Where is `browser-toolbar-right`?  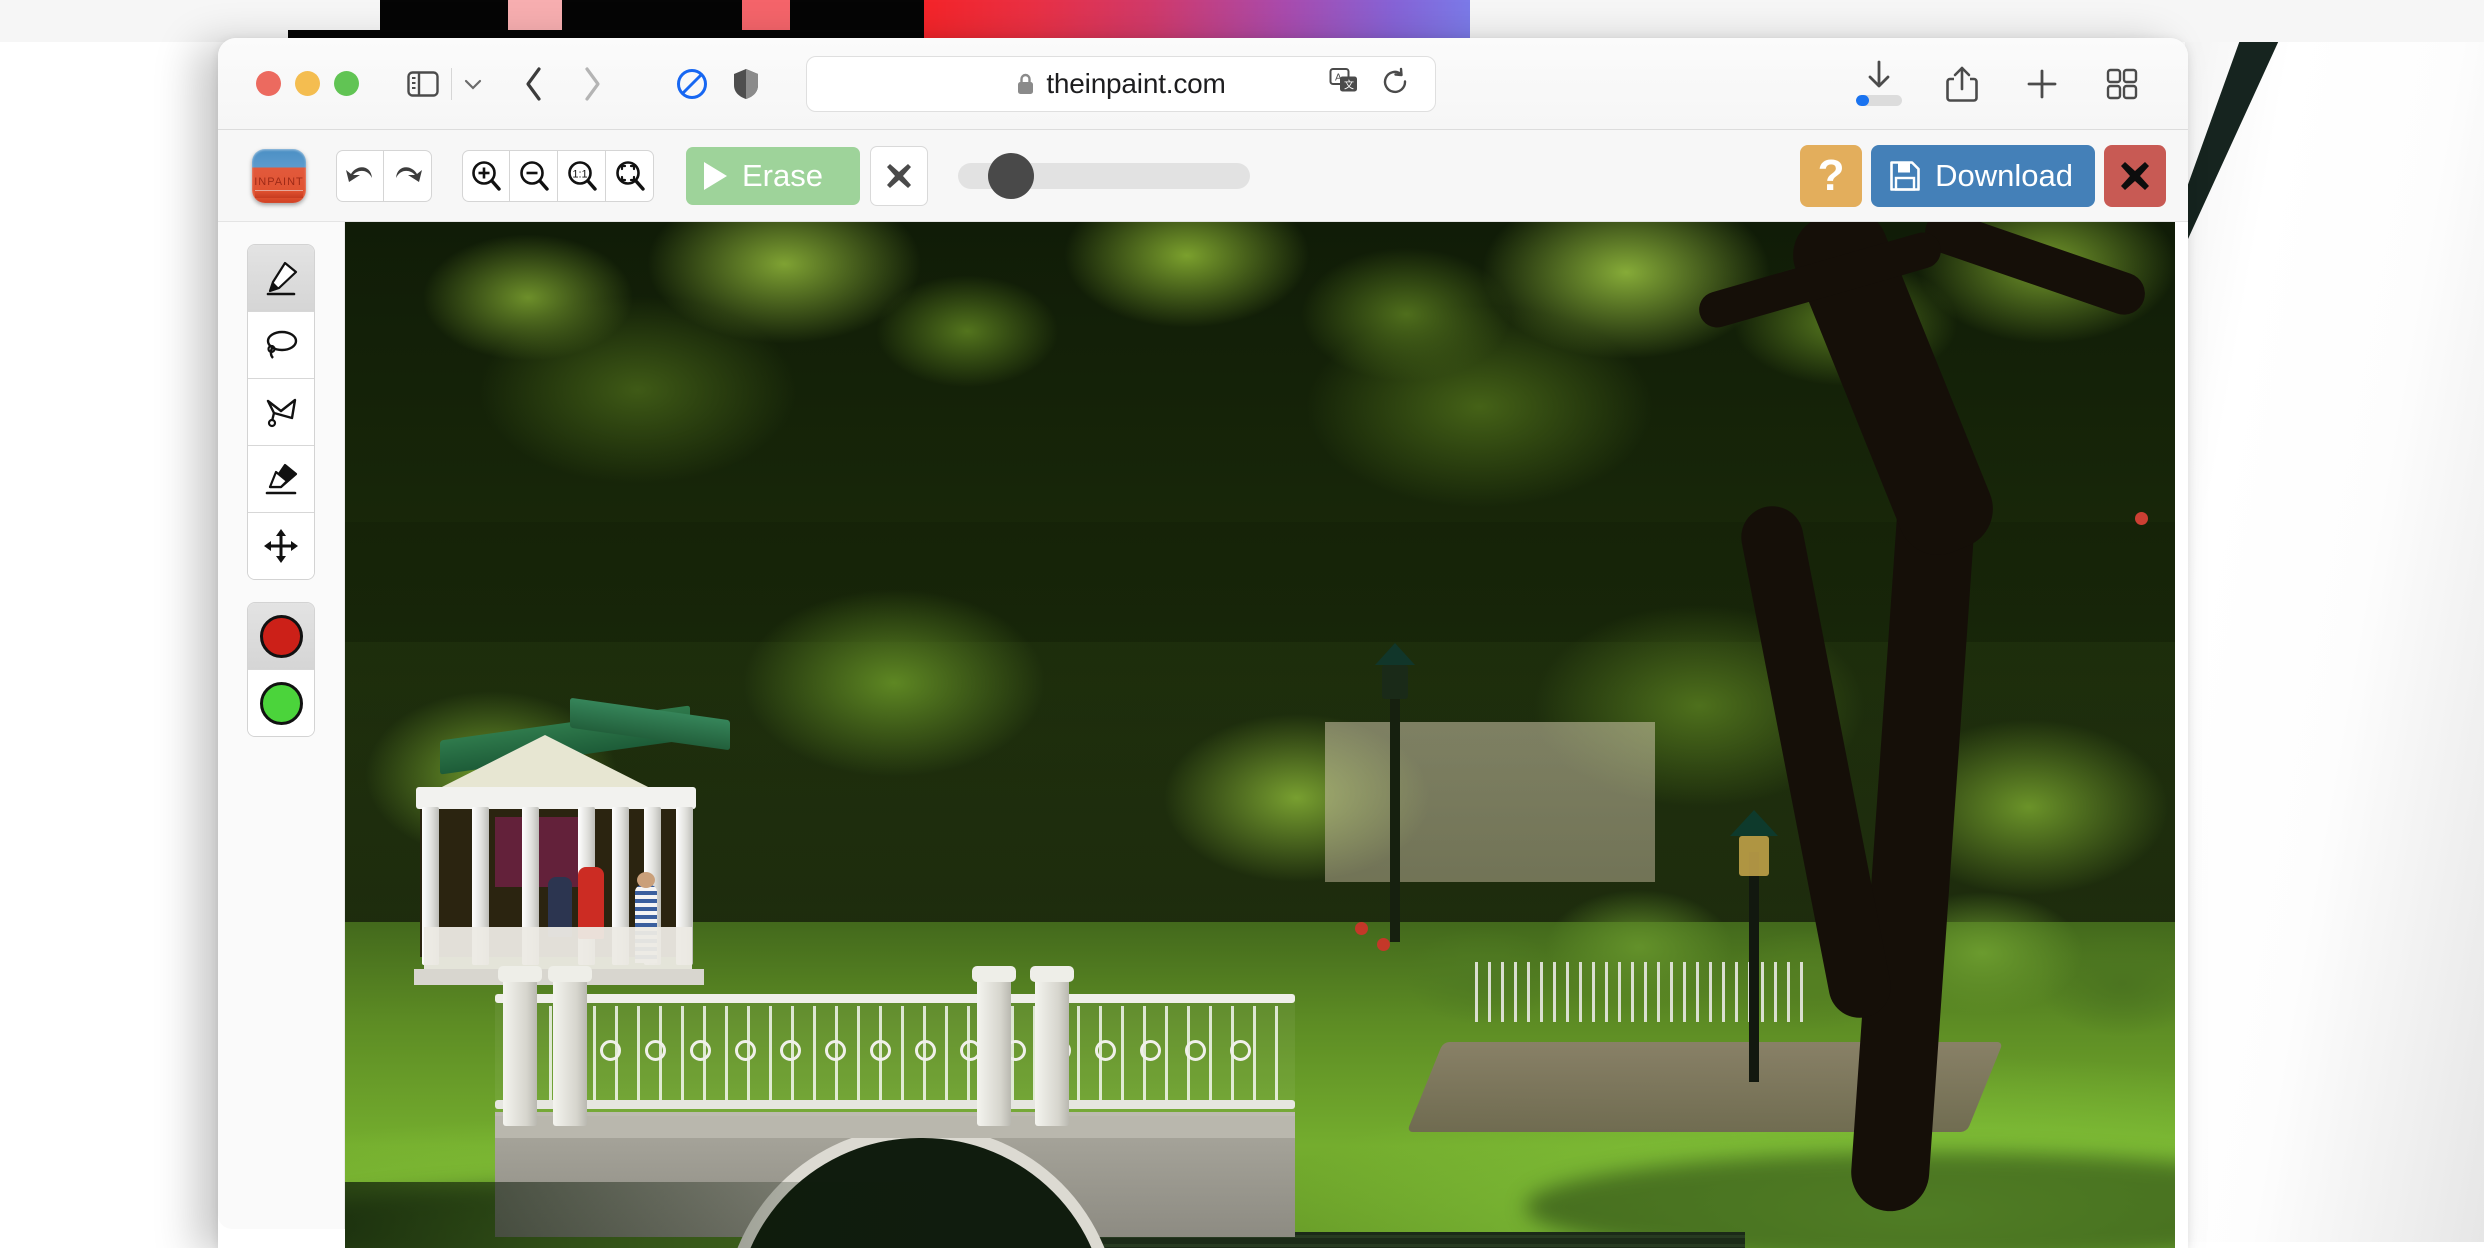 browser-toolbar-right is located at coordinates (2011, 84).